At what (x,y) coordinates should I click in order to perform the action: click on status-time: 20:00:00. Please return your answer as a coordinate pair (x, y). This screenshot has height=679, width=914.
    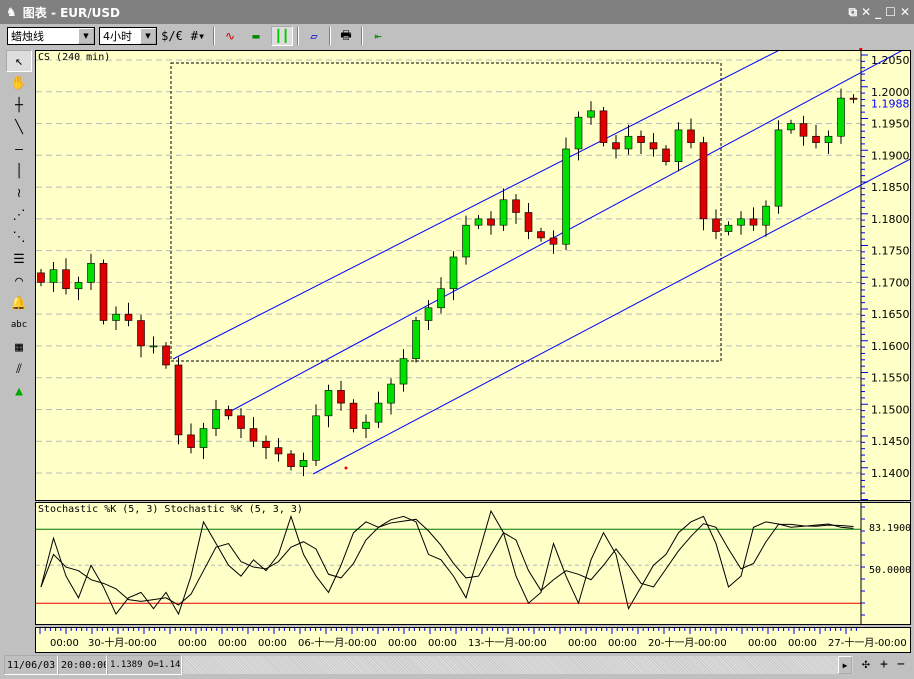
    Looking at the image, I should click on (82, 665).